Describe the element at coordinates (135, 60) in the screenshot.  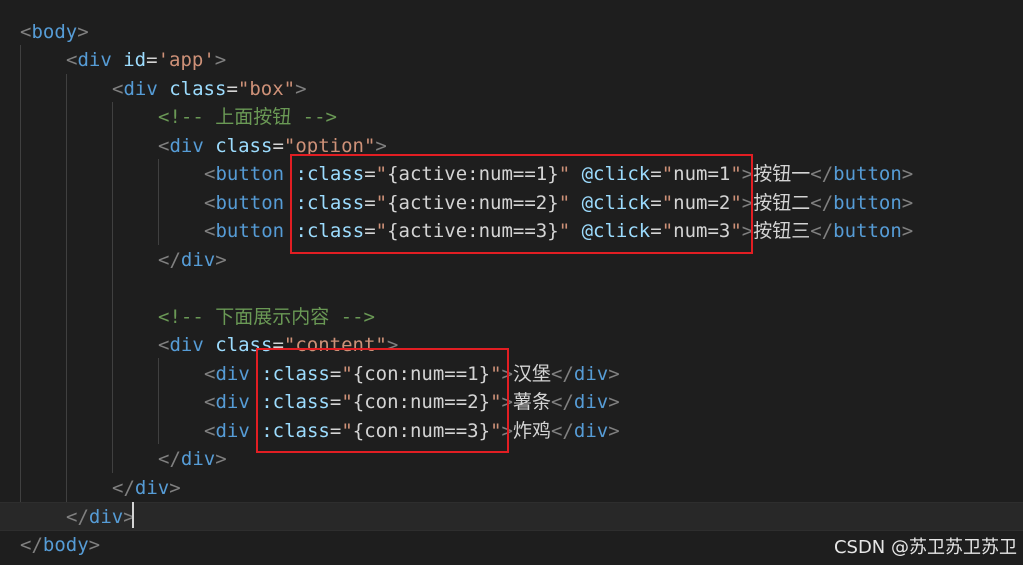
I see `code-token-attr-name: id` at that location.